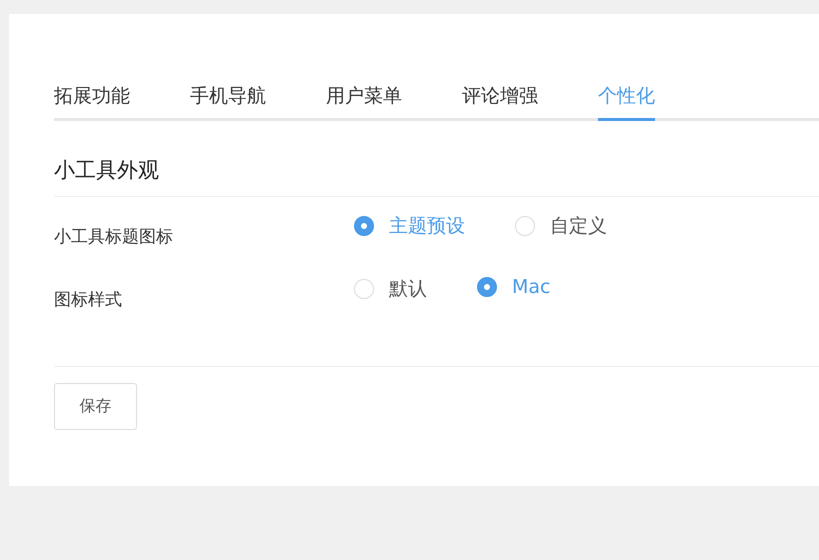  Describe the element at coordinates (88, 300) in the screenshot. I see `option-label: 图标样式` at that location.